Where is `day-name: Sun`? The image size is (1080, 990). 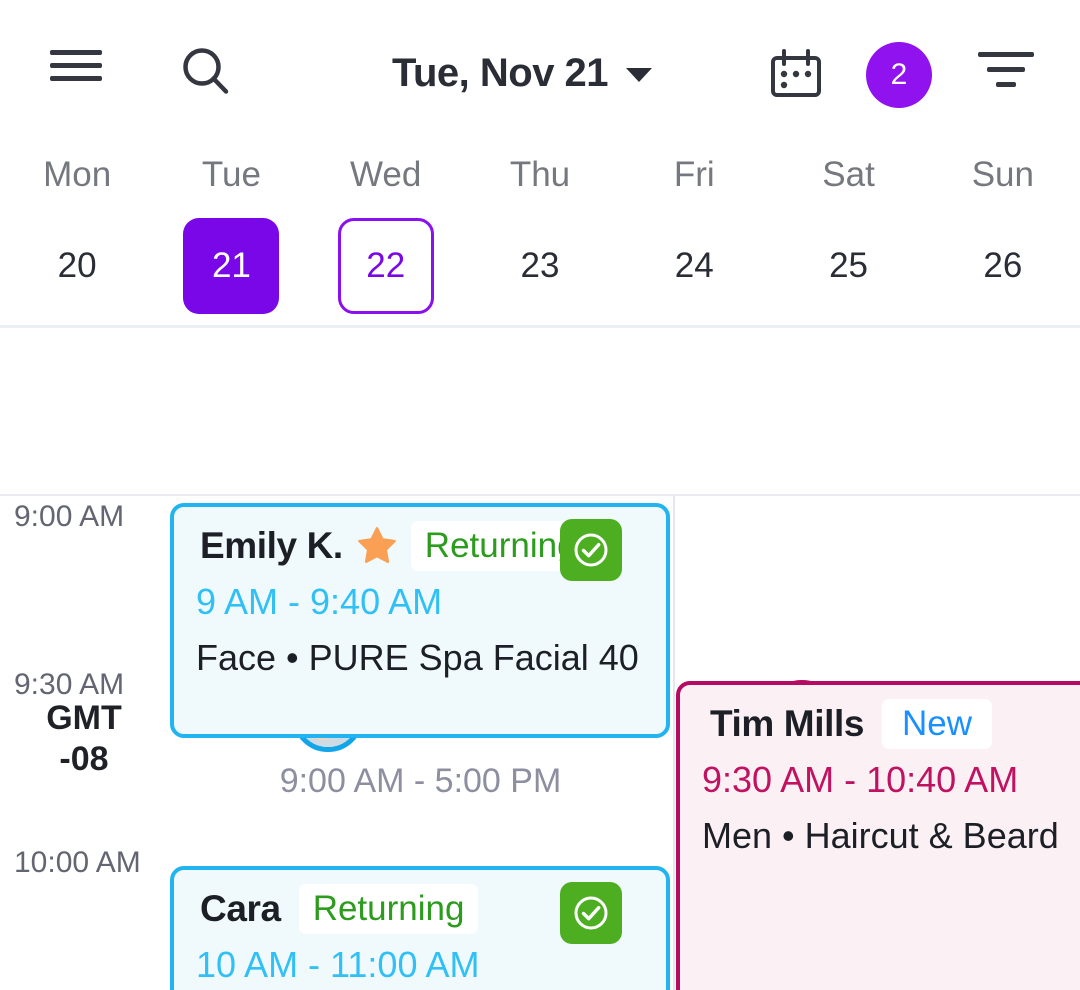
day-name: Sun is located at coordinates (1002, 174).